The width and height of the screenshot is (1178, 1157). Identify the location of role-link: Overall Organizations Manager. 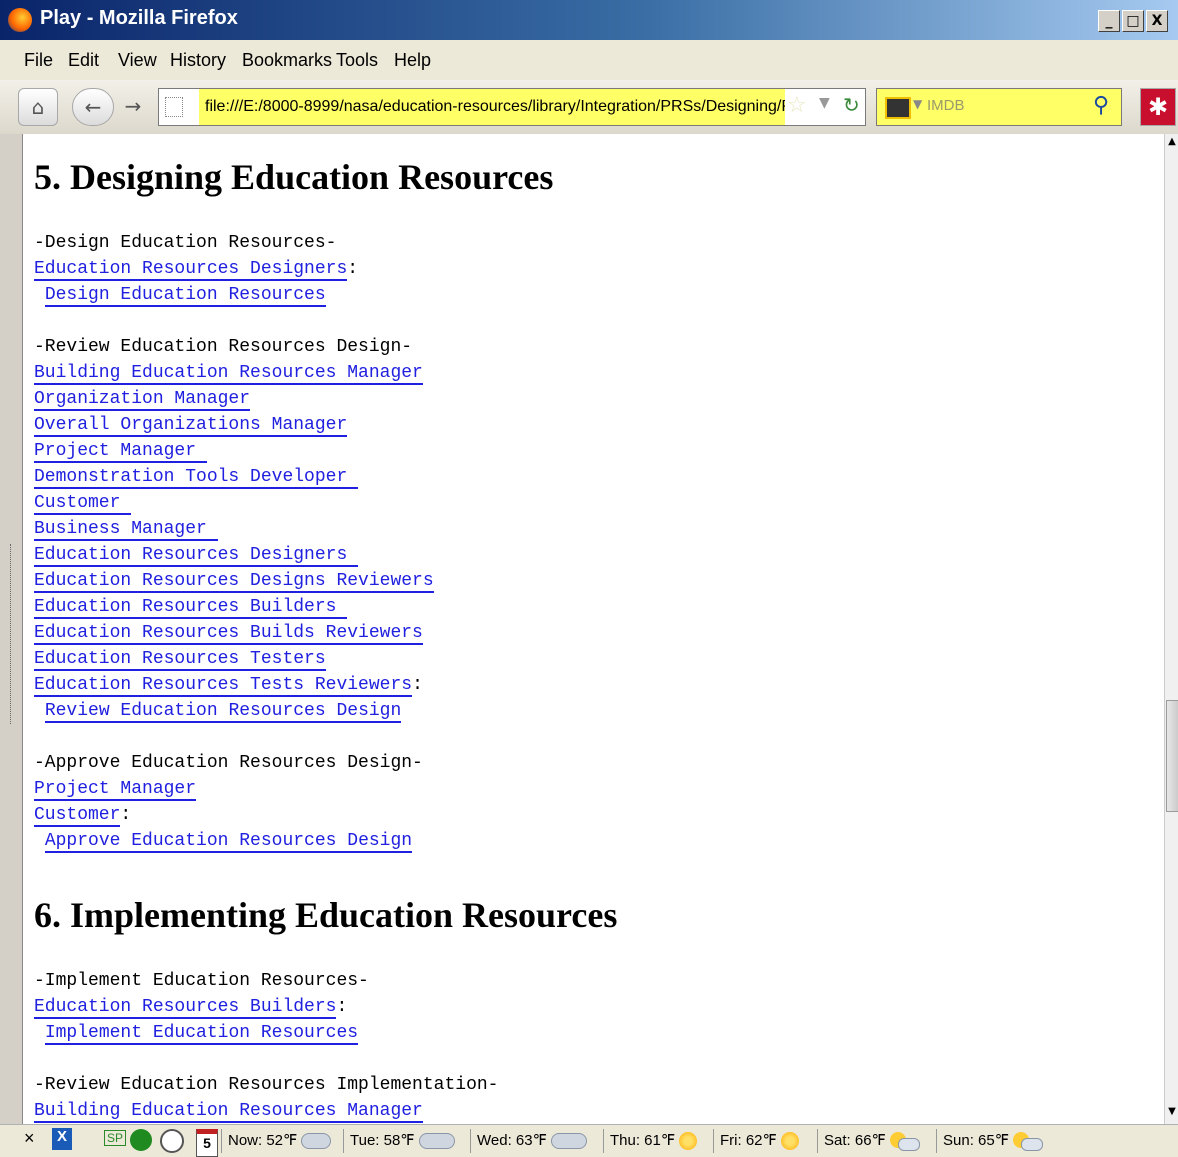
(191, 426).